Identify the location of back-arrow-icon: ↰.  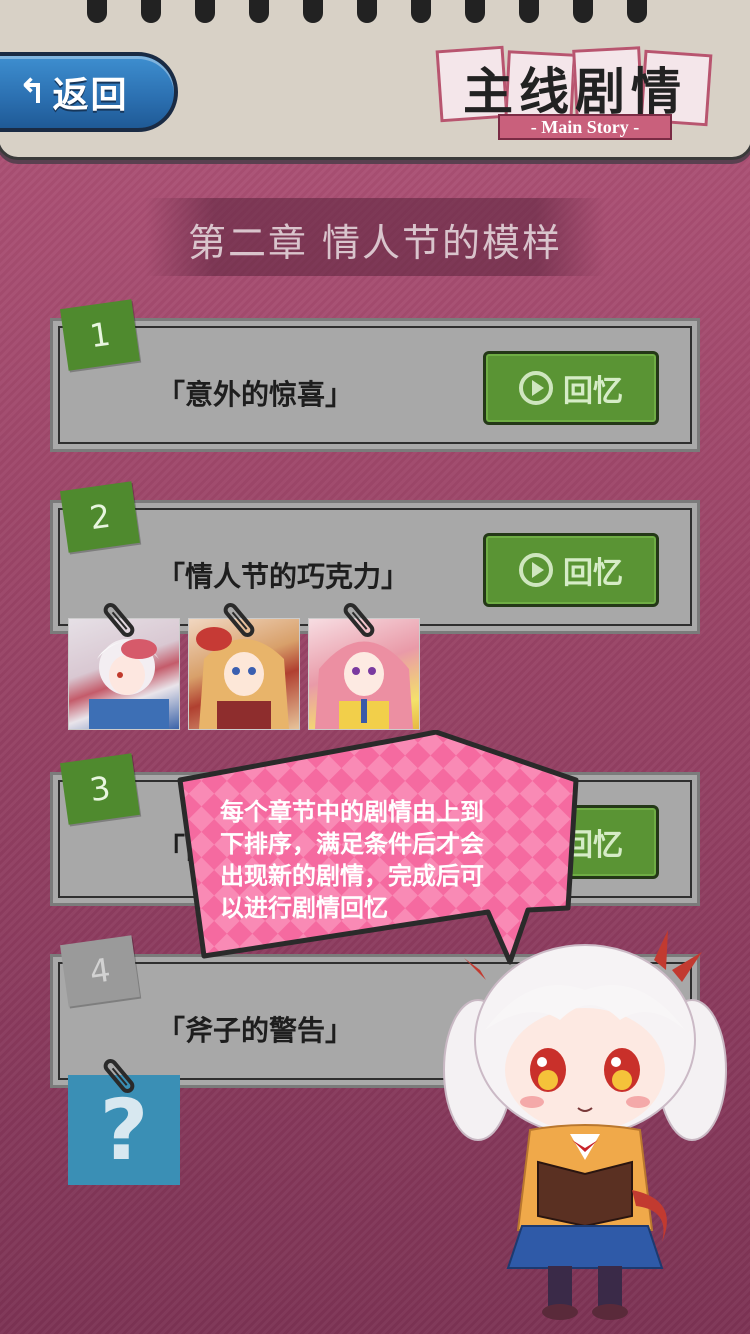
(32, 92).